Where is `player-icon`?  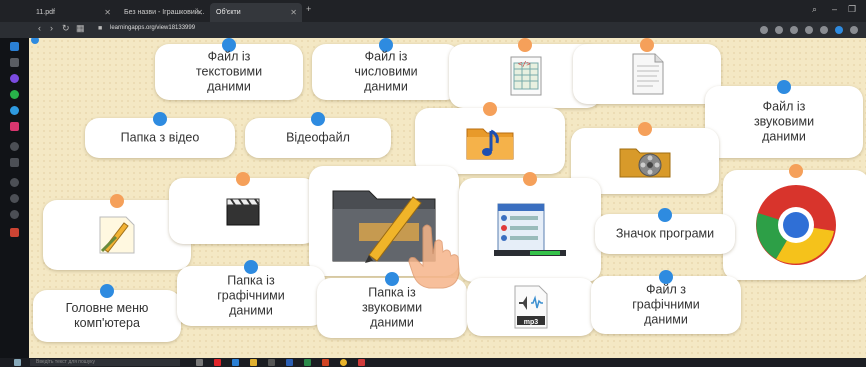
player-icon is located at coordinates (14, 162).